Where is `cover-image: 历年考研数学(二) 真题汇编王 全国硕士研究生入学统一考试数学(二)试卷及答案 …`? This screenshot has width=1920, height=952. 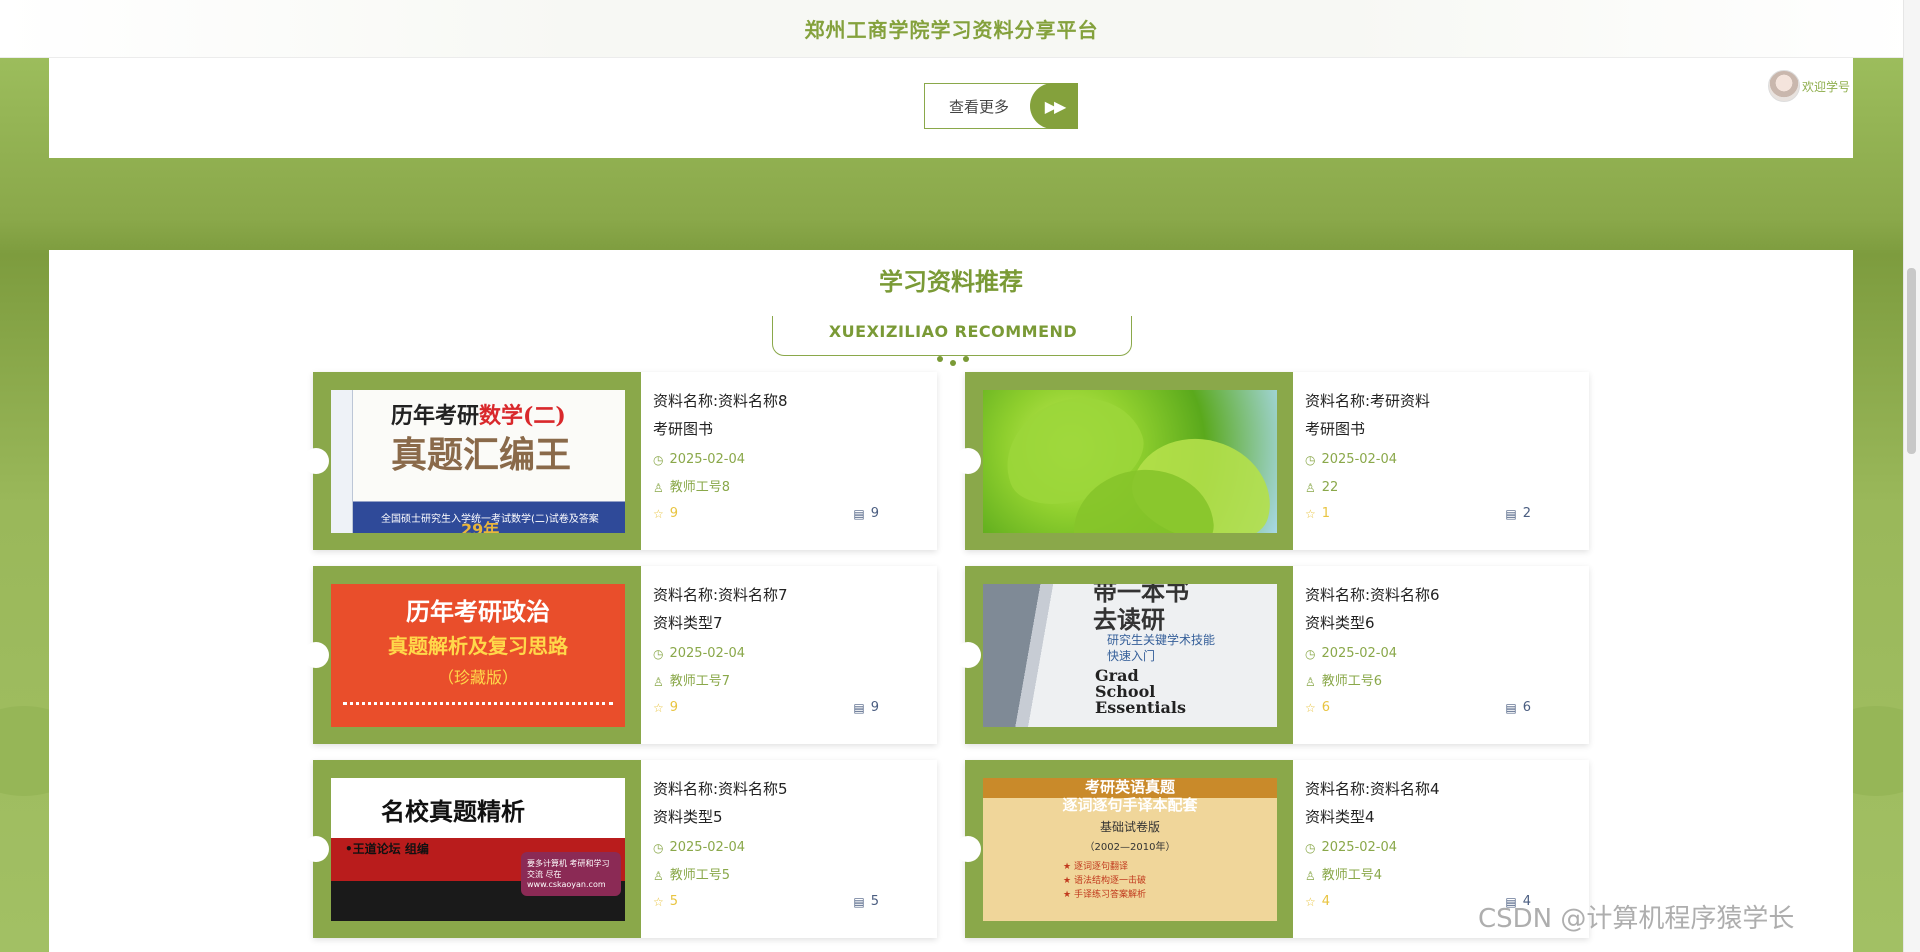 cover-image: 历年考研数学(二) 真题汇编王 全国硕士研究生入学统一考试数学(二)试卷及答案 … is located at coordinates (478, 461).